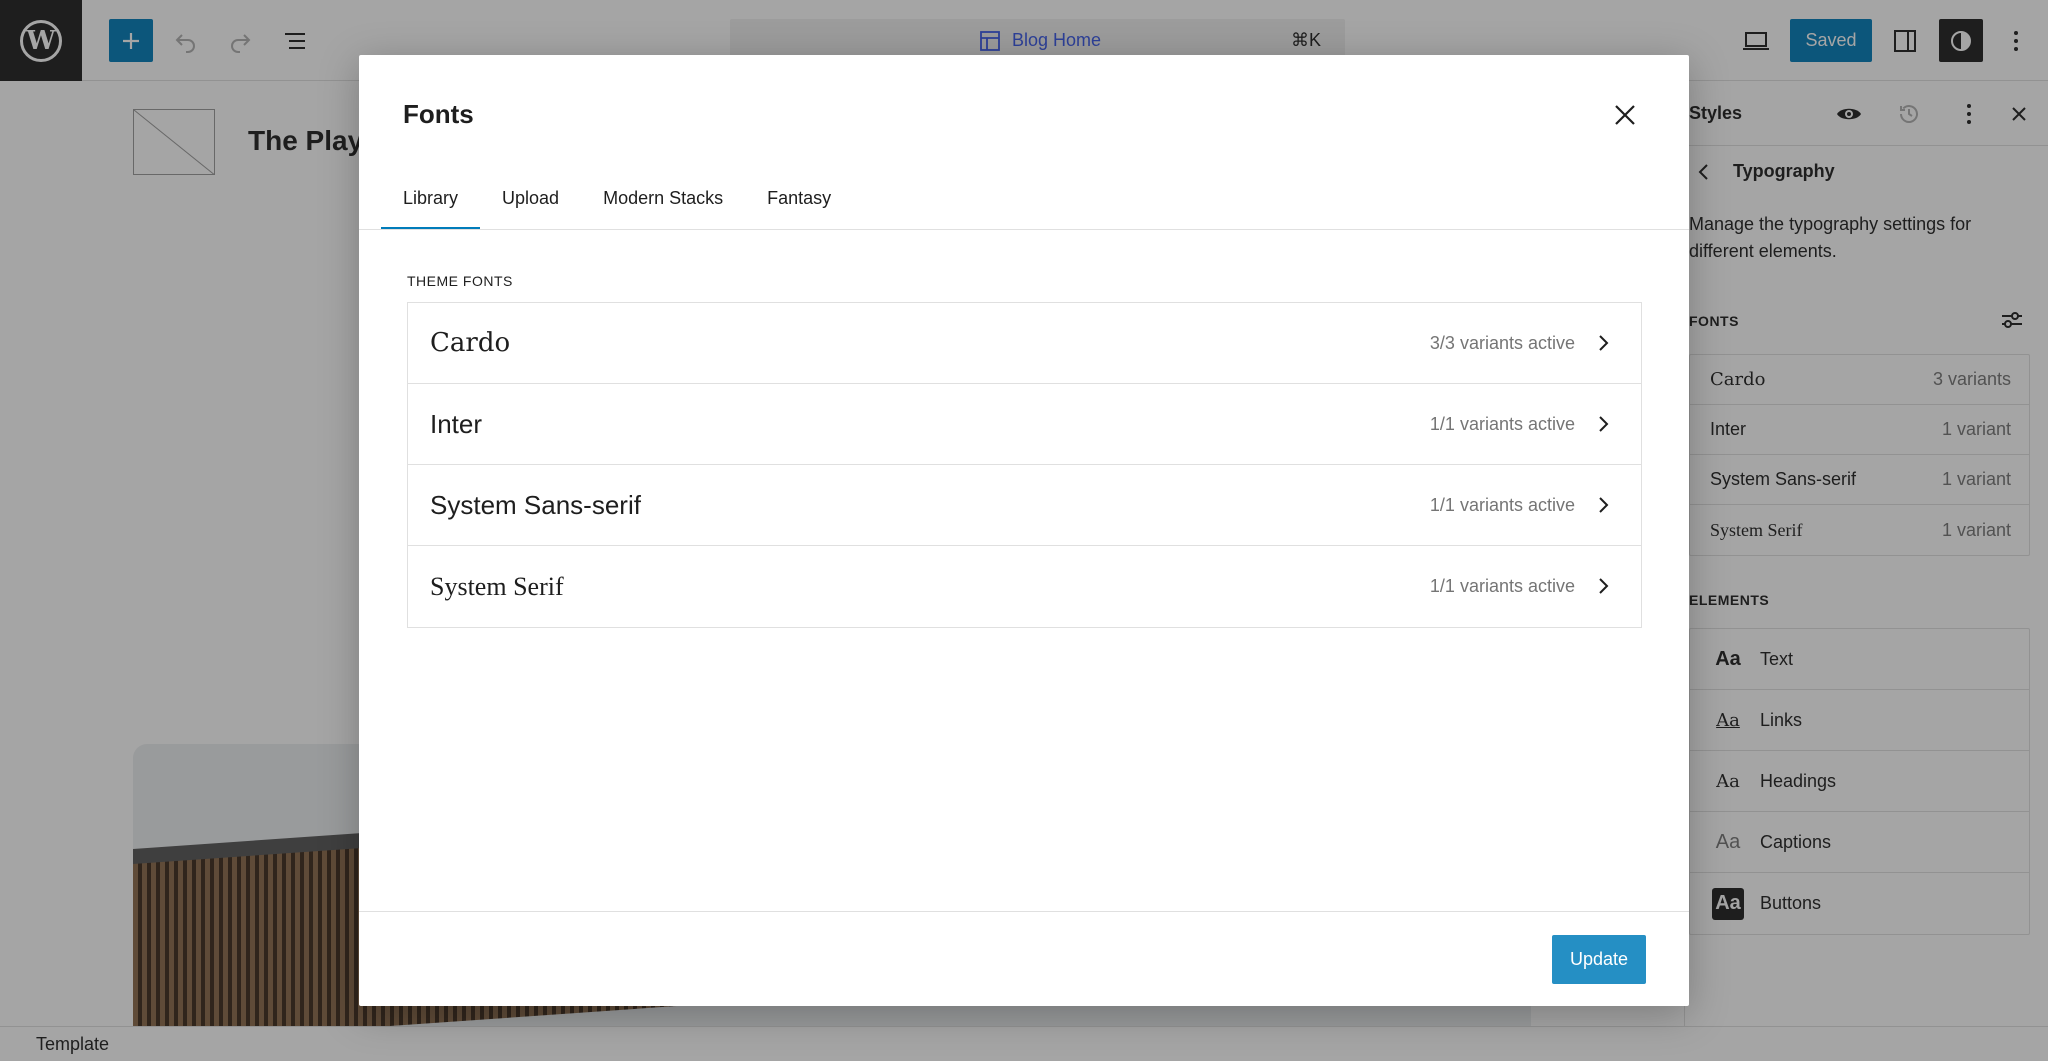  I want to click on tabs-divider, so click(1024, 229).